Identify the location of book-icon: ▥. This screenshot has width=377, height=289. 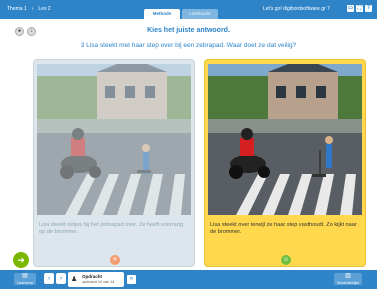
(348, 276).